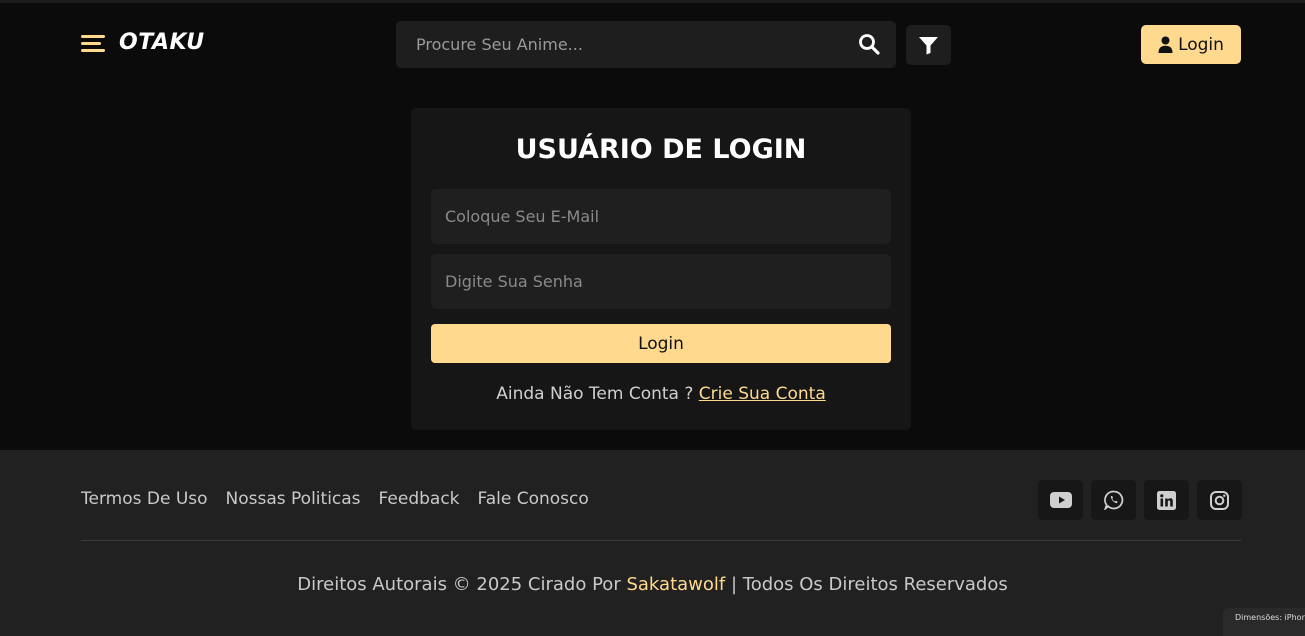 The height and width of the screenshot is (636, 1305). I want to click on copyright-suffix: | Todos Os Direitos Reservados, so click(869, 584).